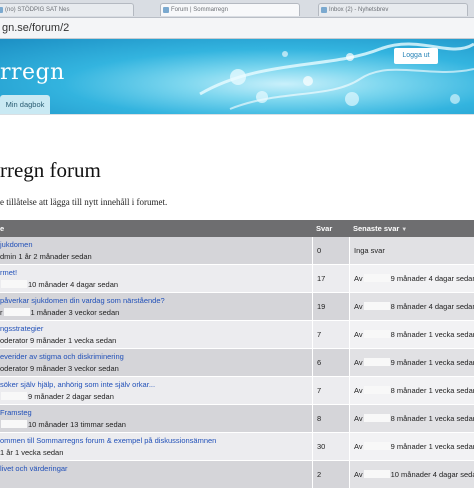  I want to click on topic-link: Framsteg, so click(16, 412).